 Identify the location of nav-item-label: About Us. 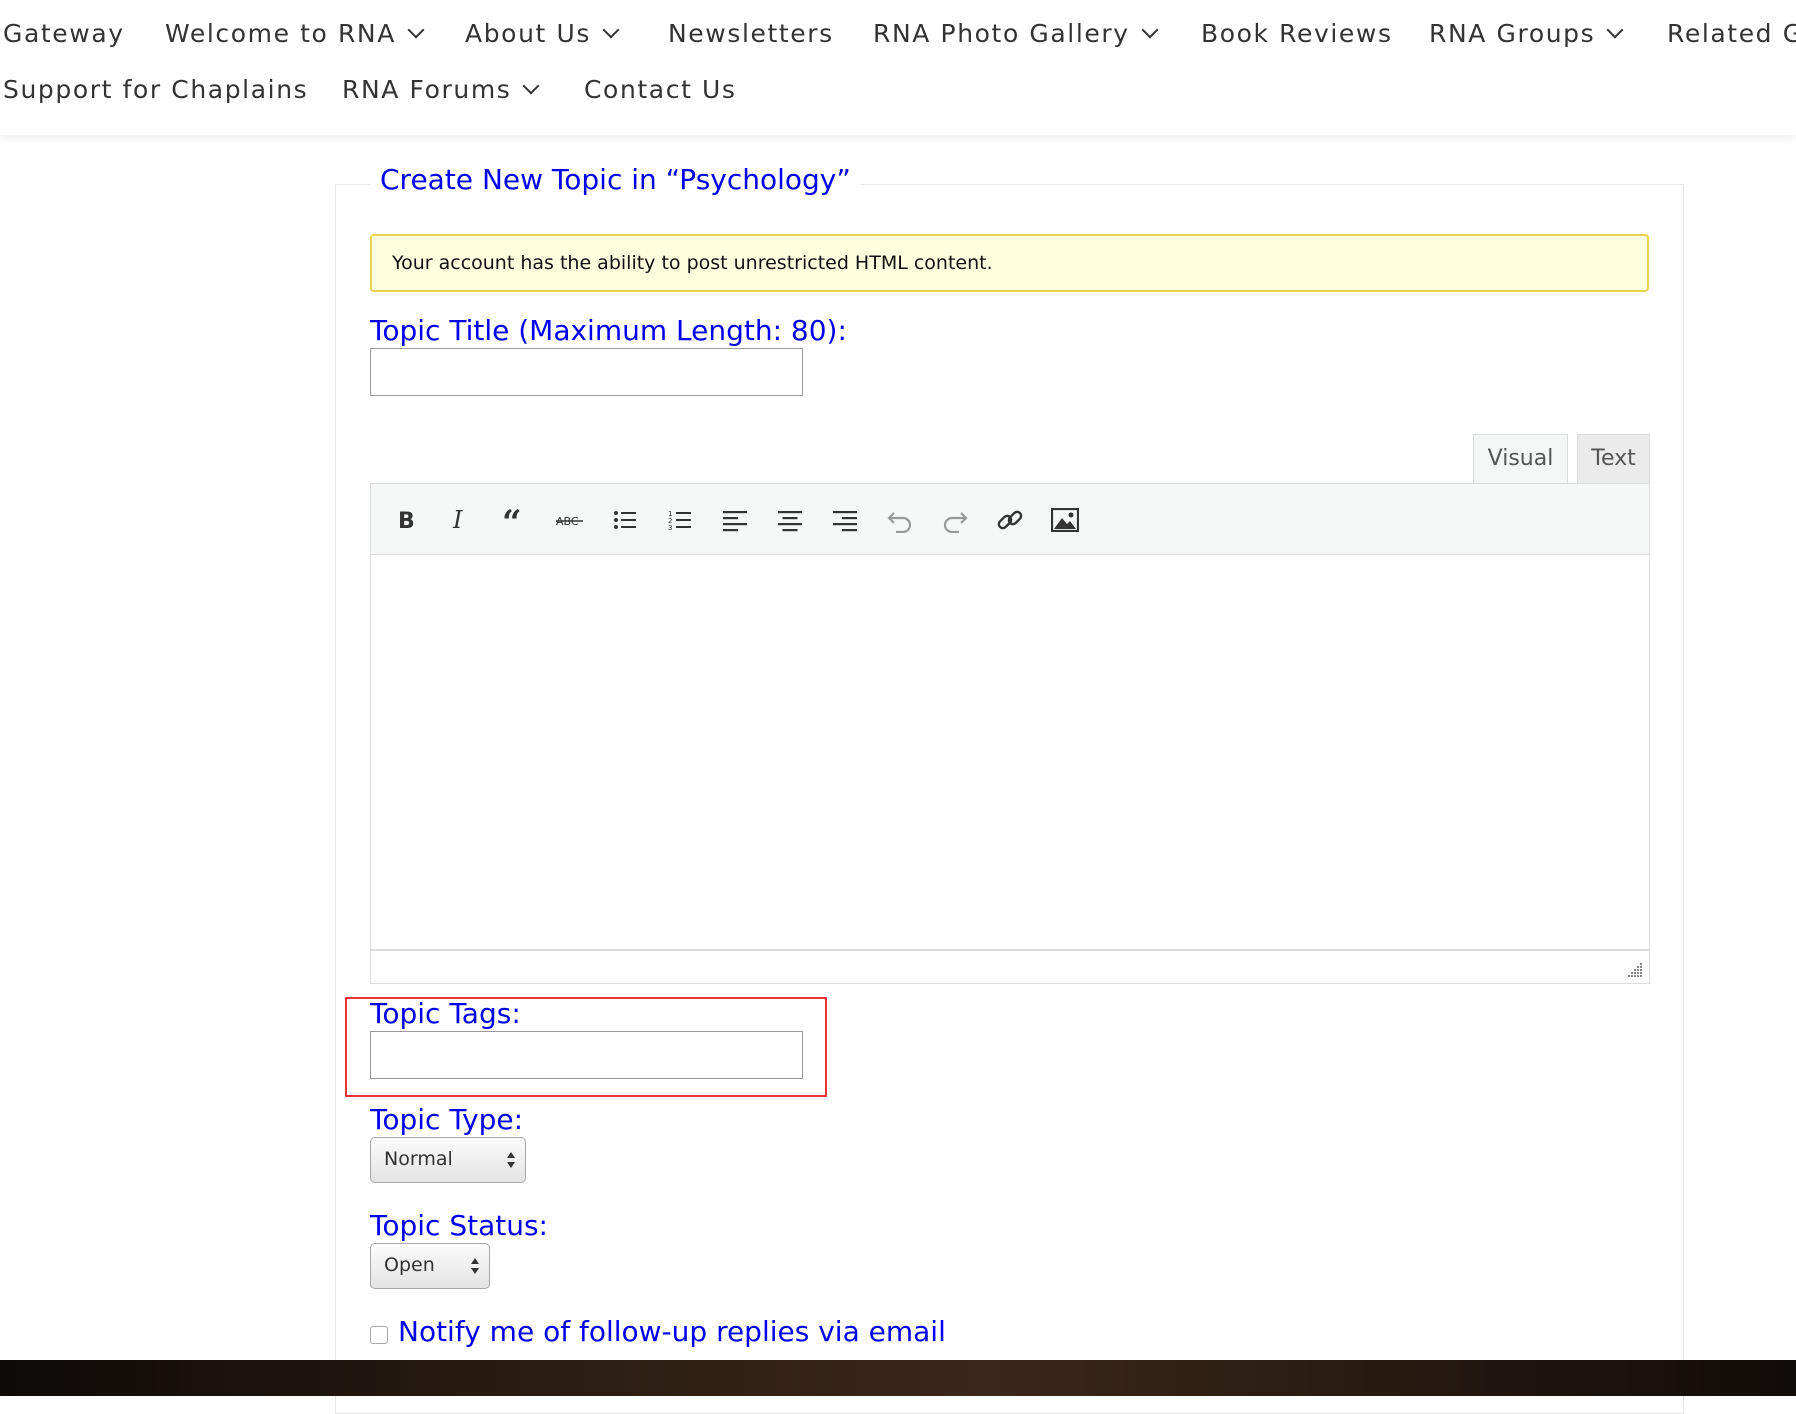
(528, 33).